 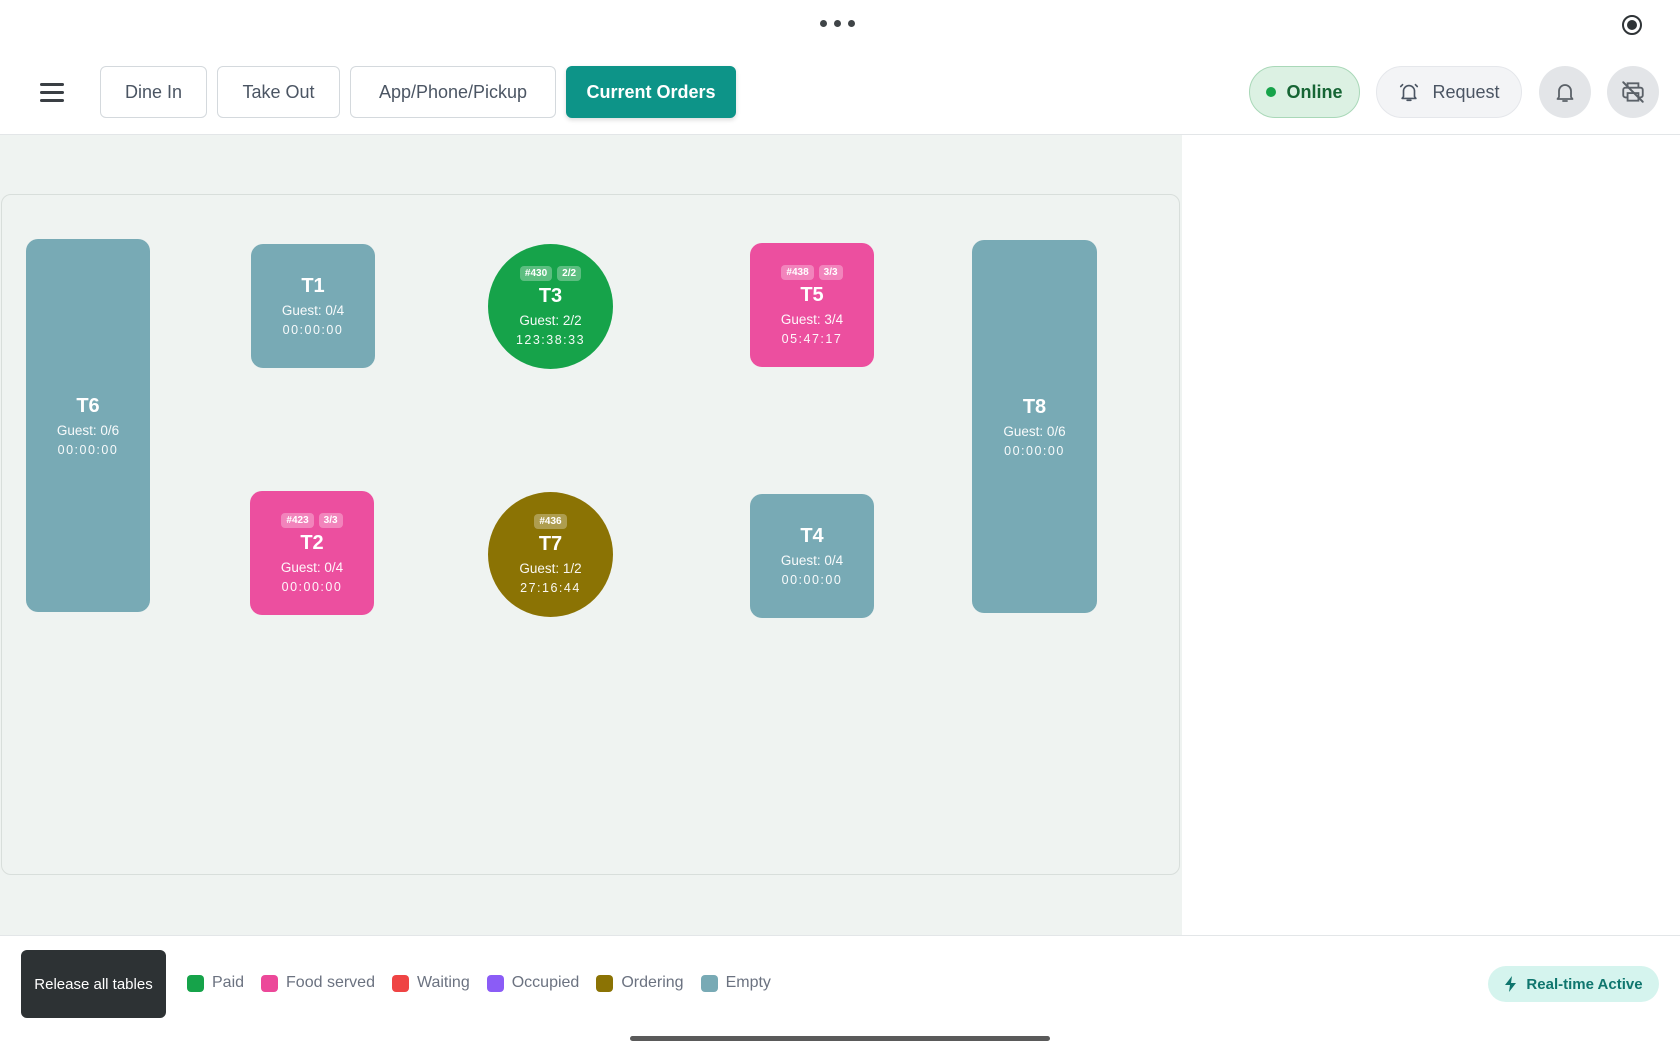 I want to click on tab-dine-in: Dine In, so click(x=153, y=92).